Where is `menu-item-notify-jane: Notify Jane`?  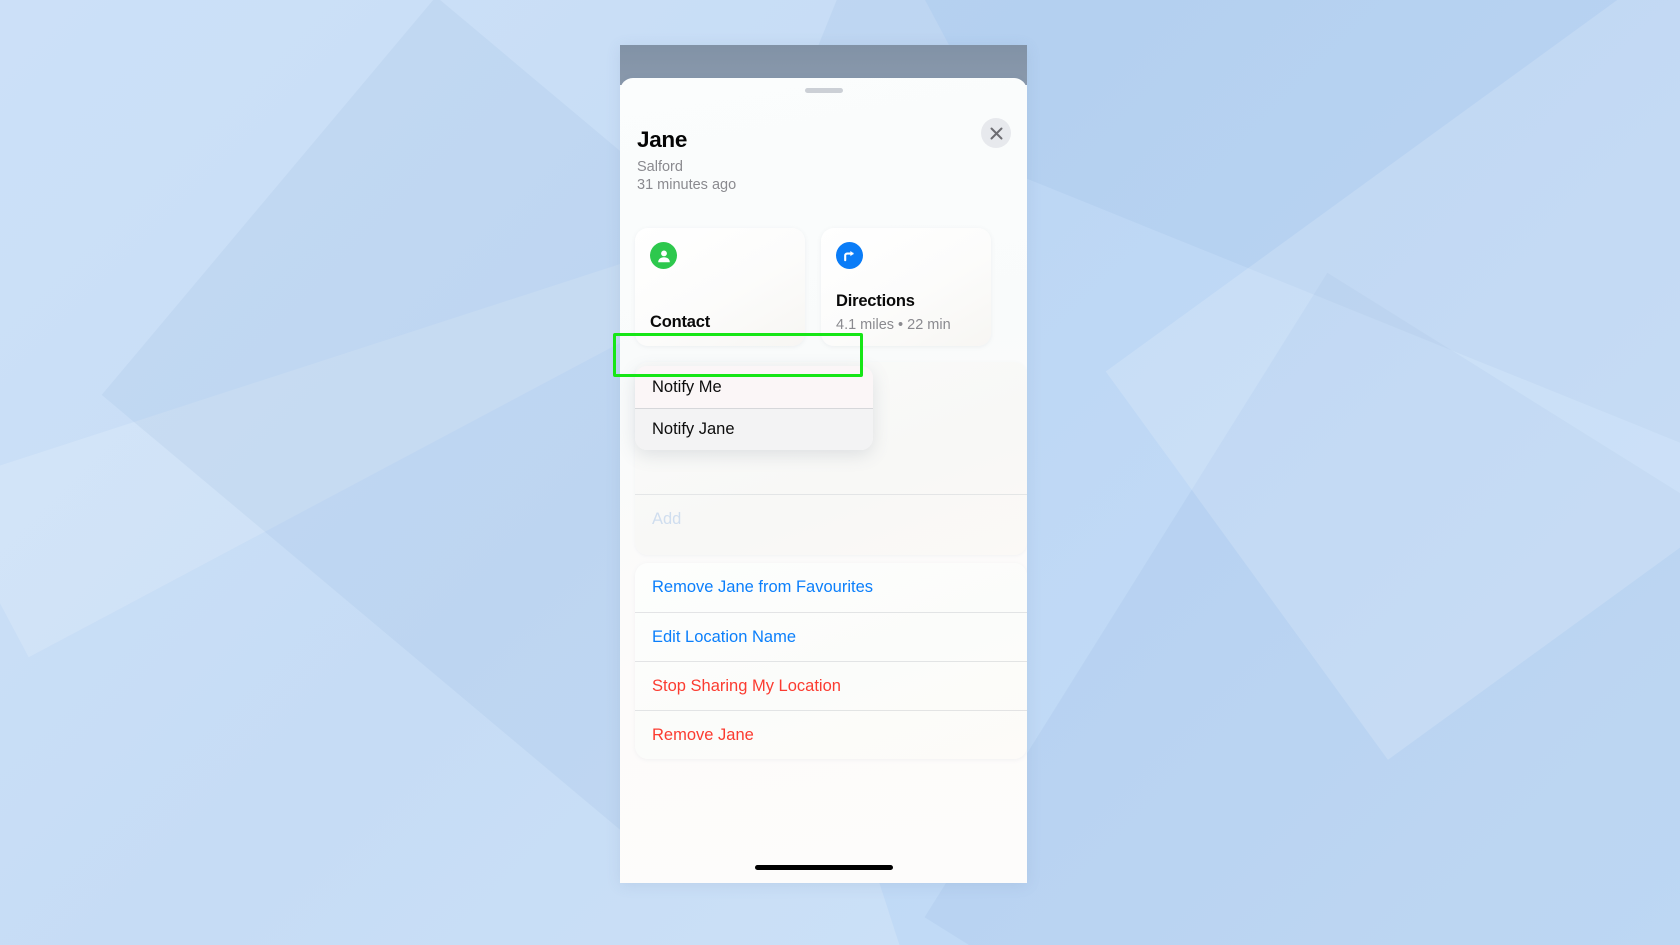 menu-item-notify-jane: Notify Jane is located at coordinates (754, 429).